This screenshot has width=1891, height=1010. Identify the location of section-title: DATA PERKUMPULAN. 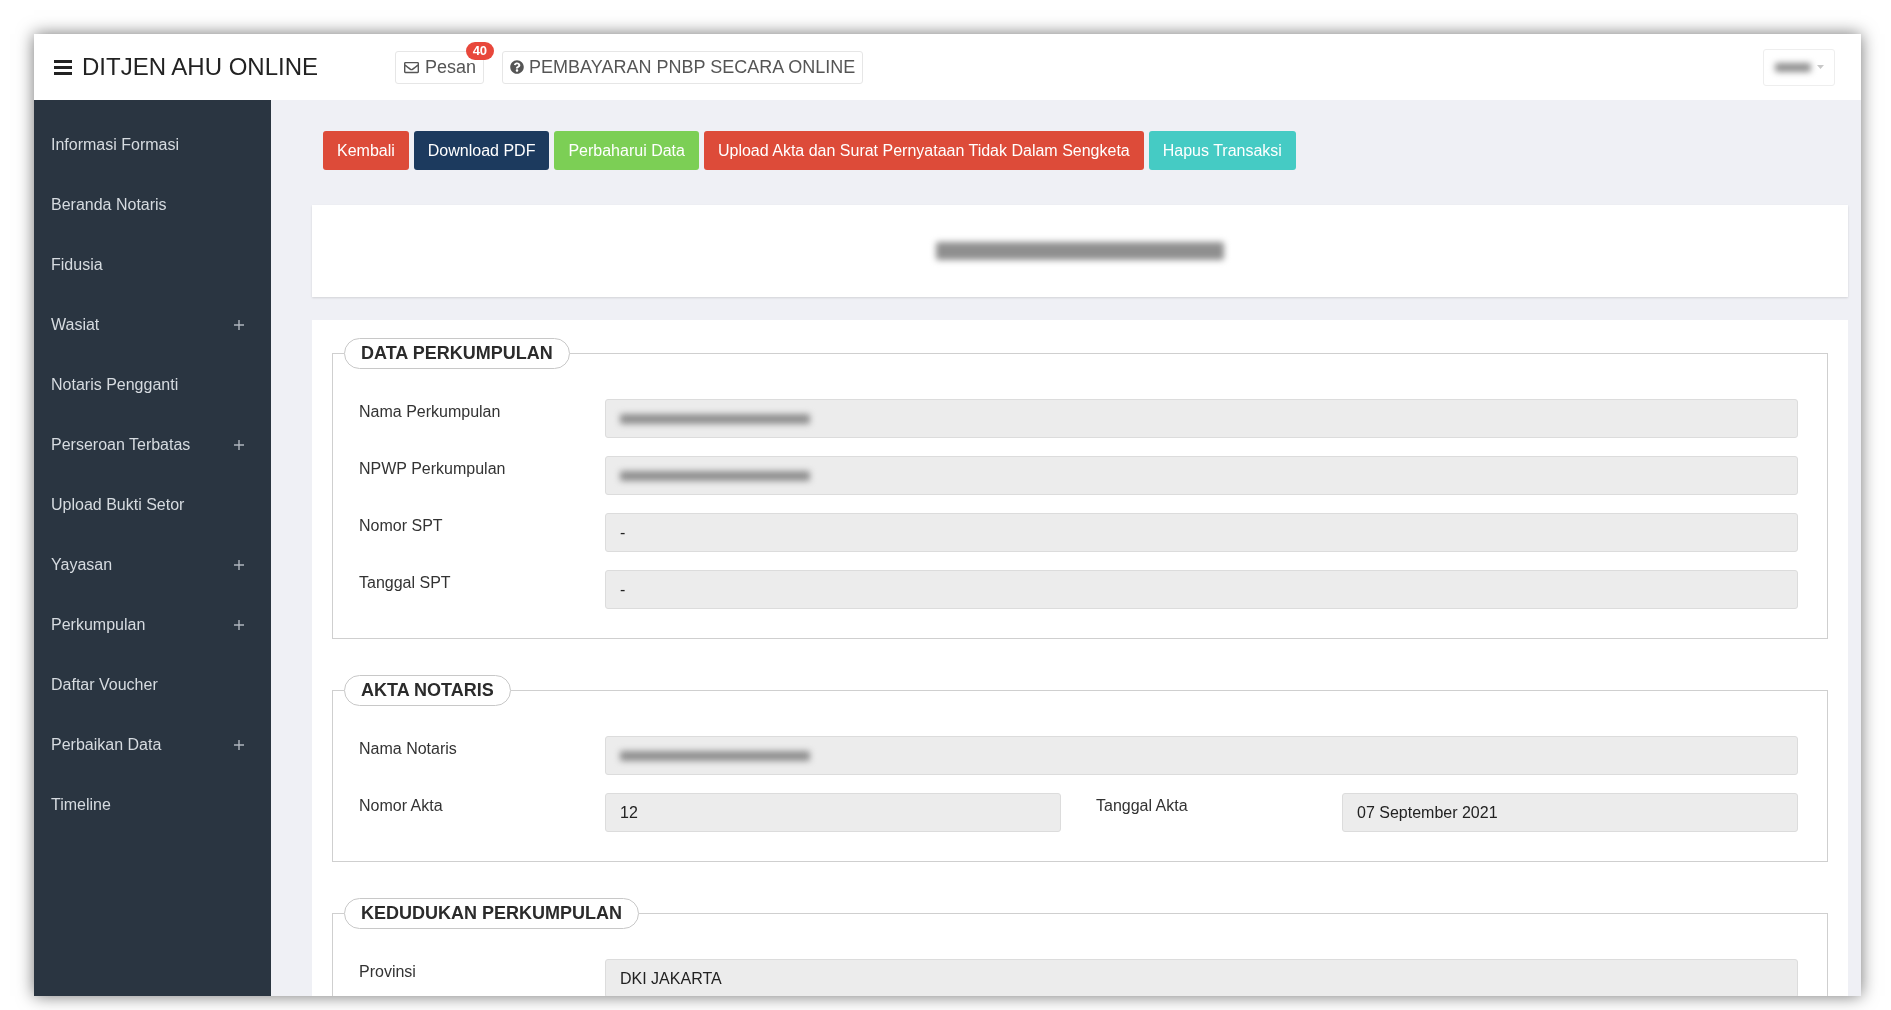
(457, 353).